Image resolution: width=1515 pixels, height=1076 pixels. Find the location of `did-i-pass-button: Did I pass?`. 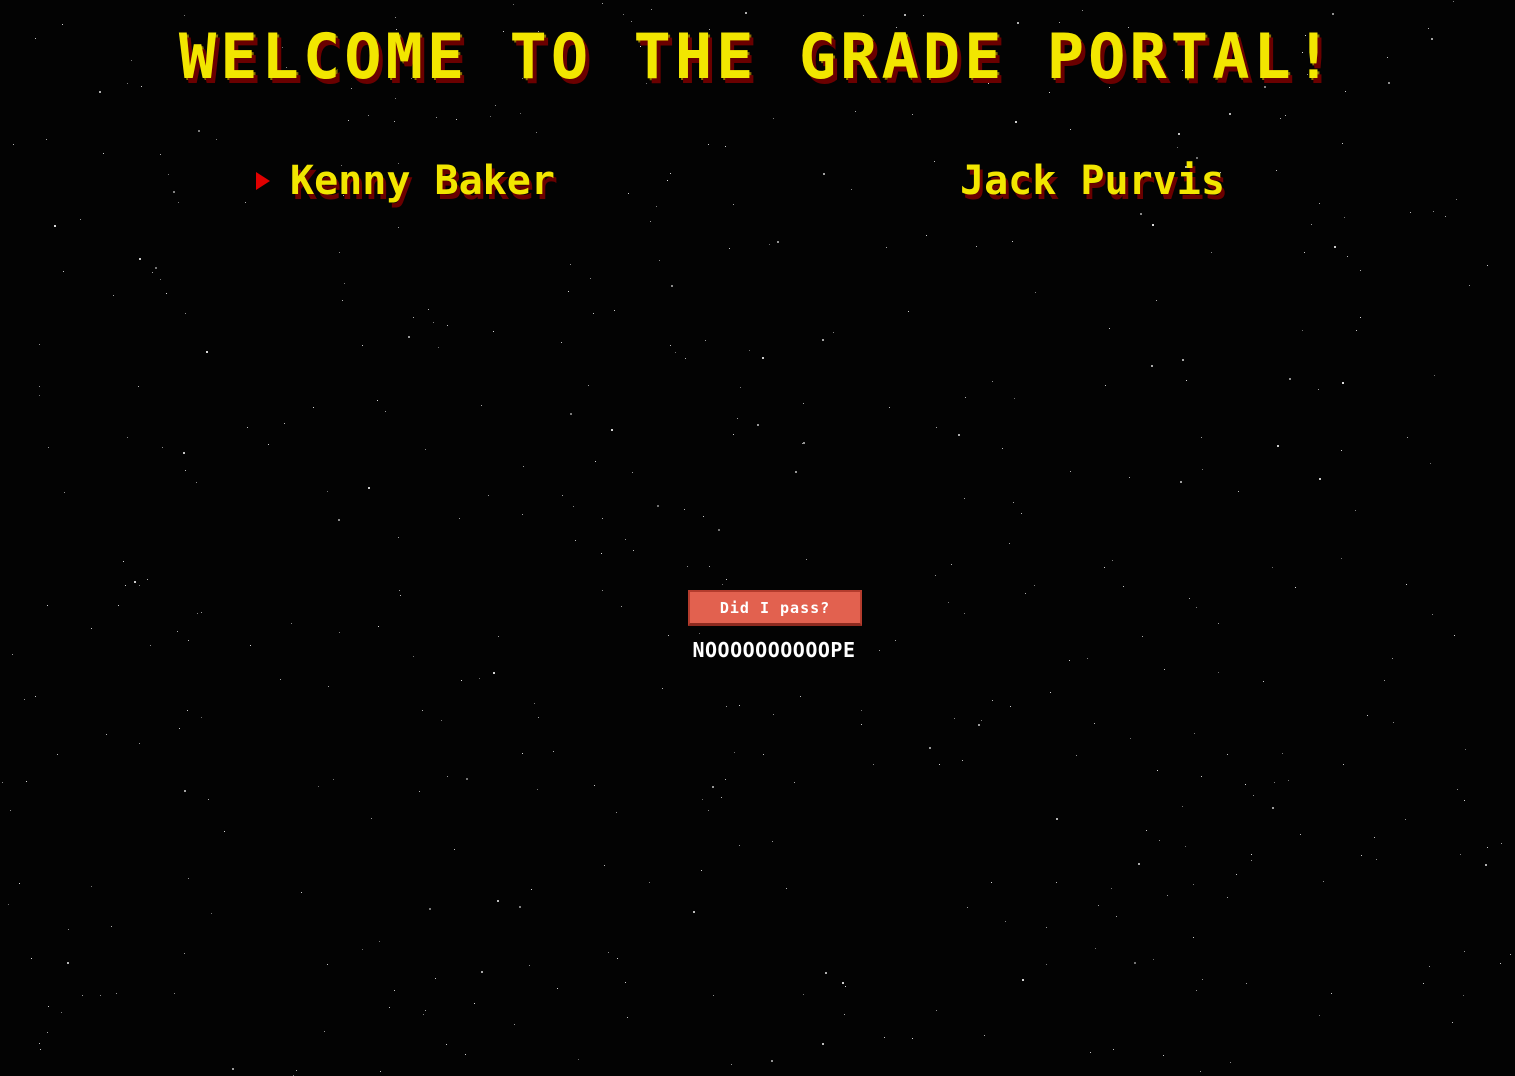

did-i-pass-button: Did I pass? is located at coordinates (775, 608).